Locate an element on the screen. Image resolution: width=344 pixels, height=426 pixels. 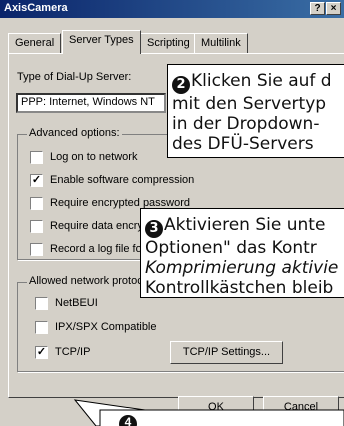
callout-4-pointer is located at coordinates (208, 412).